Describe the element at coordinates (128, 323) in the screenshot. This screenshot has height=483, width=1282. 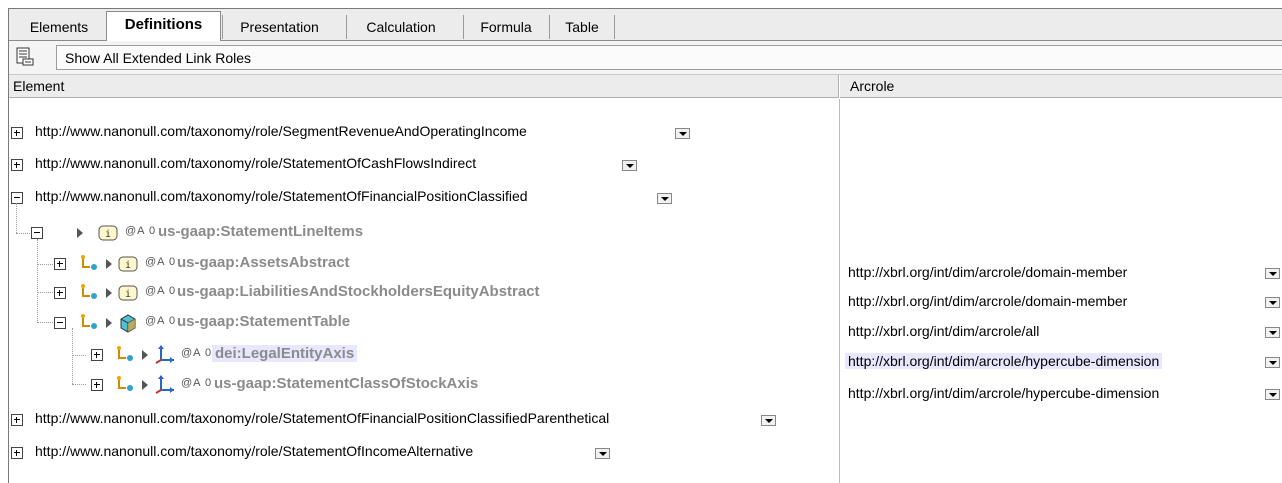
I see `hypercube-icon` at that location.